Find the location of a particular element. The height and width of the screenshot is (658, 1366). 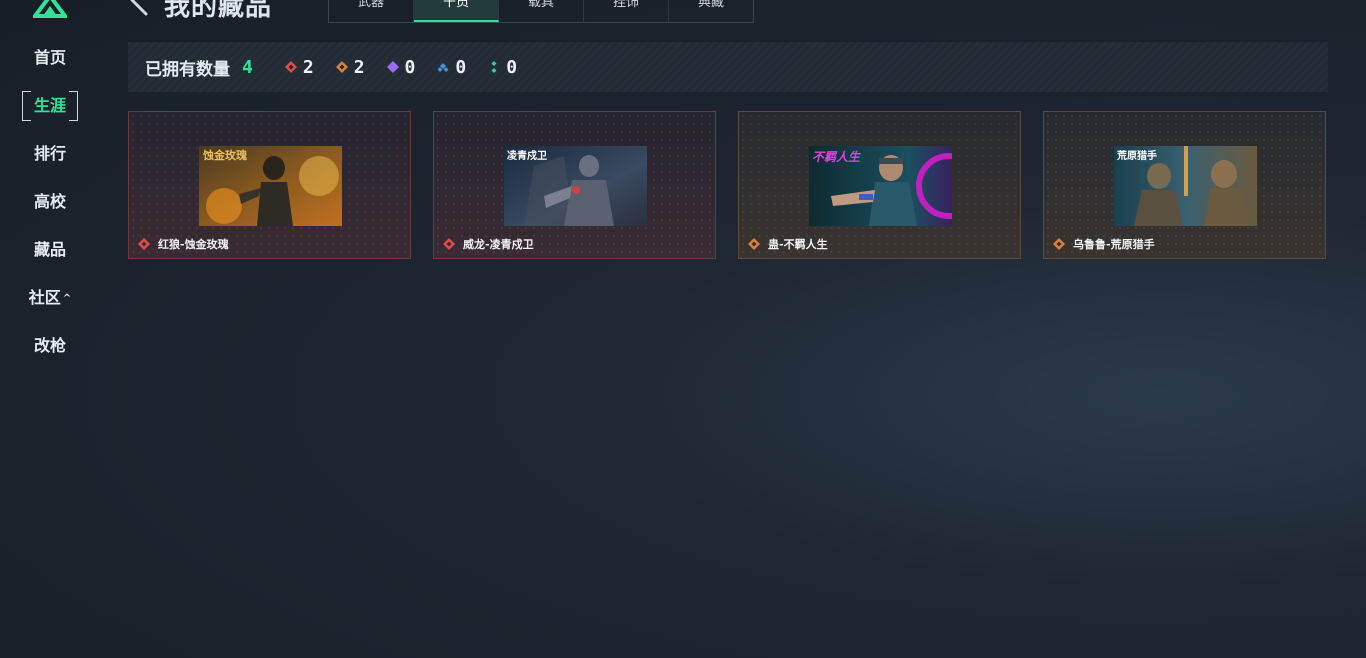

tab-charms: 挂饰 is located at coordinates (626, 11).